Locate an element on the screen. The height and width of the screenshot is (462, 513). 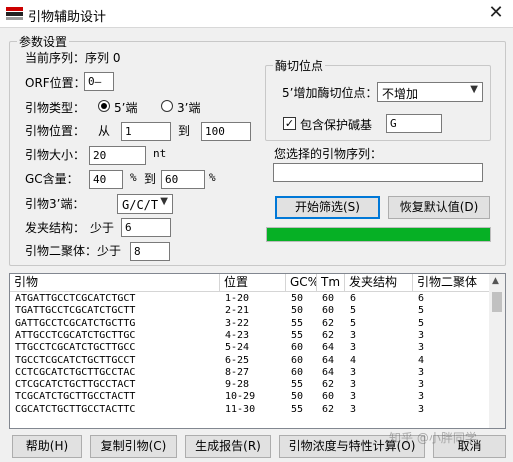
end3-select: G/C/T ▼ is located at coordinates (145, 204).